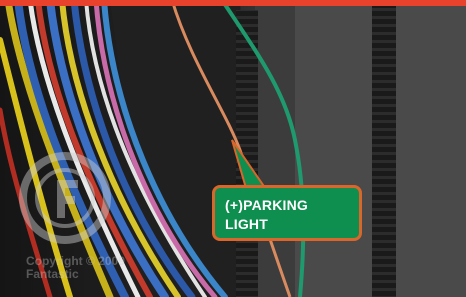 This screenshot has height=297, width=466. I want to click on copyright-watermark: Copyright © 2009 Fantastic, so click(75, 268).